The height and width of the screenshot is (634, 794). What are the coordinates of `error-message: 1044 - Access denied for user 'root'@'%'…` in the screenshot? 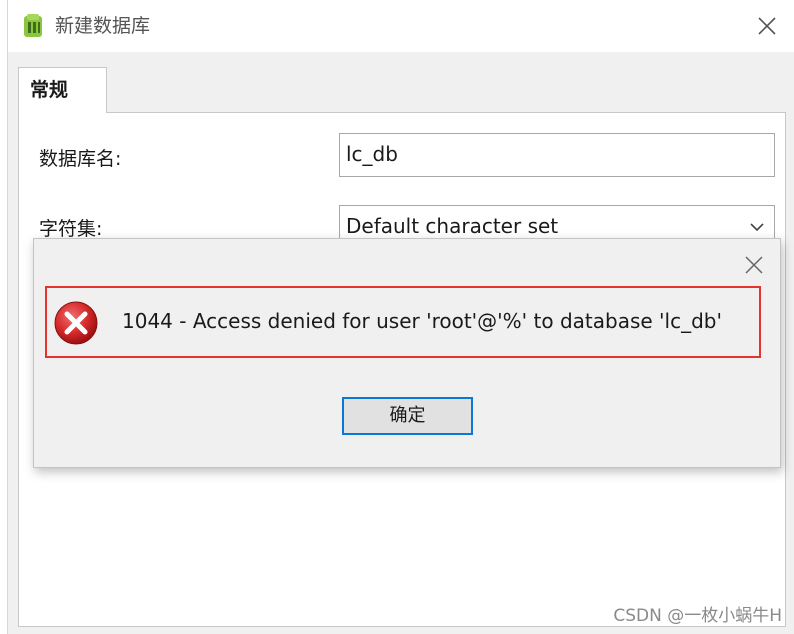 It's located at (422, 321).